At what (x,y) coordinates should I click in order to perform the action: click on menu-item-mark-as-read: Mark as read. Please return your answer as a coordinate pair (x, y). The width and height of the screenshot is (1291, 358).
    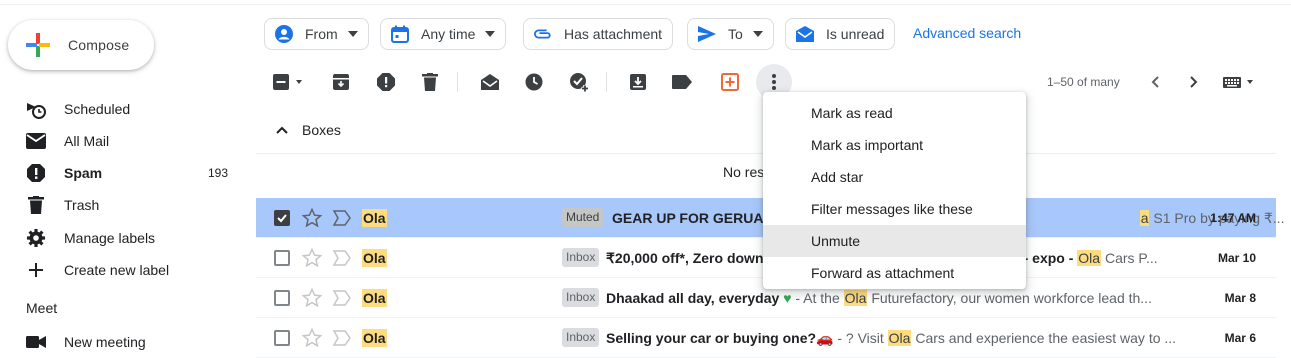
    Looking at the image, I should click on (894, 113).